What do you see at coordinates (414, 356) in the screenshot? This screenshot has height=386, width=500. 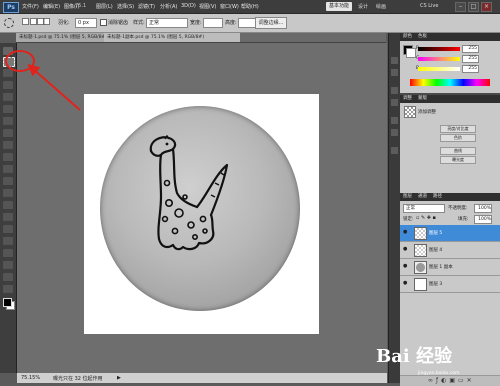 I see `baidu-watermark-logo: Bai 经验` at bounding box center [414, 356].